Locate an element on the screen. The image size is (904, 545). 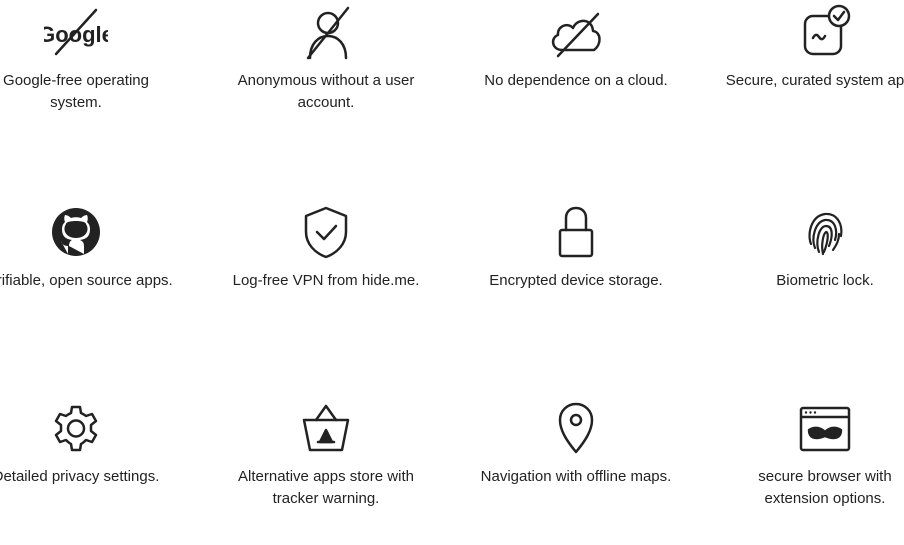
feature-label: Verifiable, open source apps. is located at coordinates (86, 280).